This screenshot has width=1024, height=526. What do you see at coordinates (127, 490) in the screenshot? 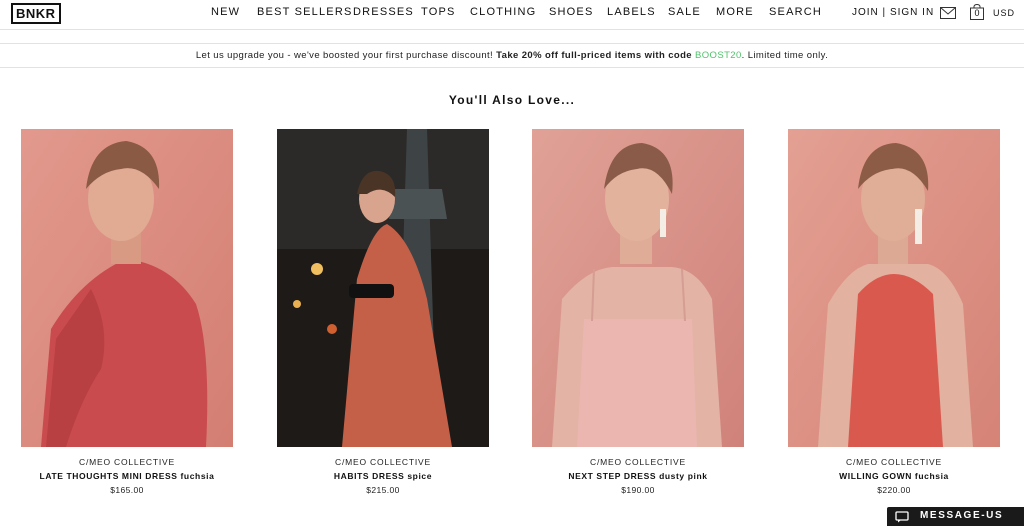
I see `product-price: $165.00` at bounding box center [127, 490].